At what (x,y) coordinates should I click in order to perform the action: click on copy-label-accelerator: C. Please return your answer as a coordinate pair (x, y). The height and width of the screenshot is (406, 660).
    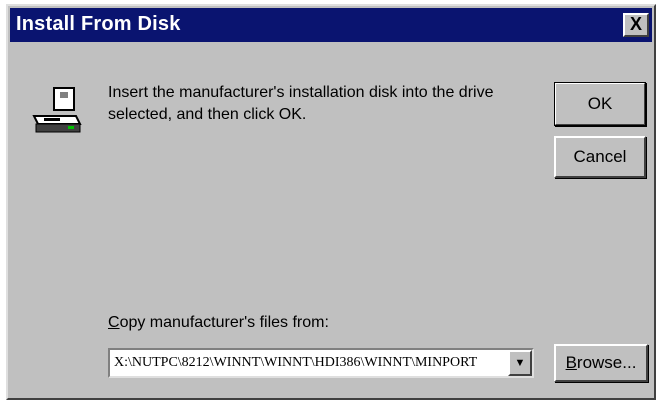
    Looking at the image, I should click on (114, 322).